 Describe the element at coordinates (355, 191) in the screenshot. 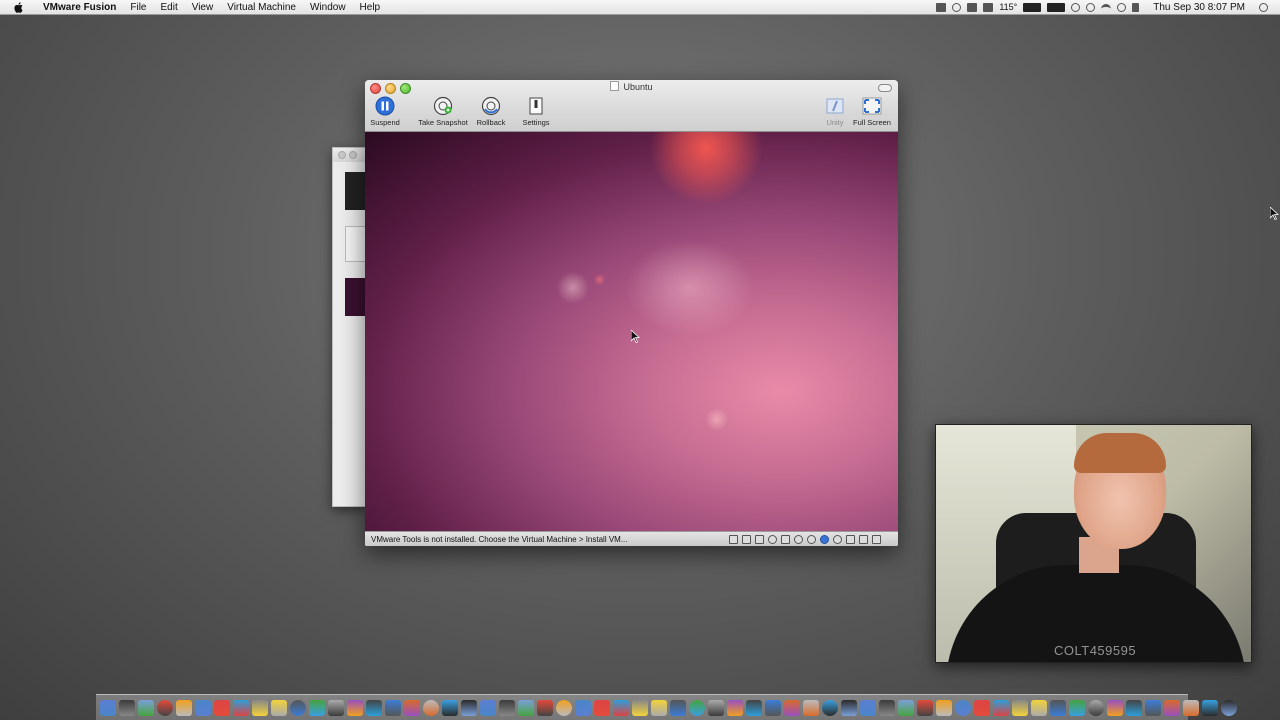

I see `vm-library-thumbnail` at that location.